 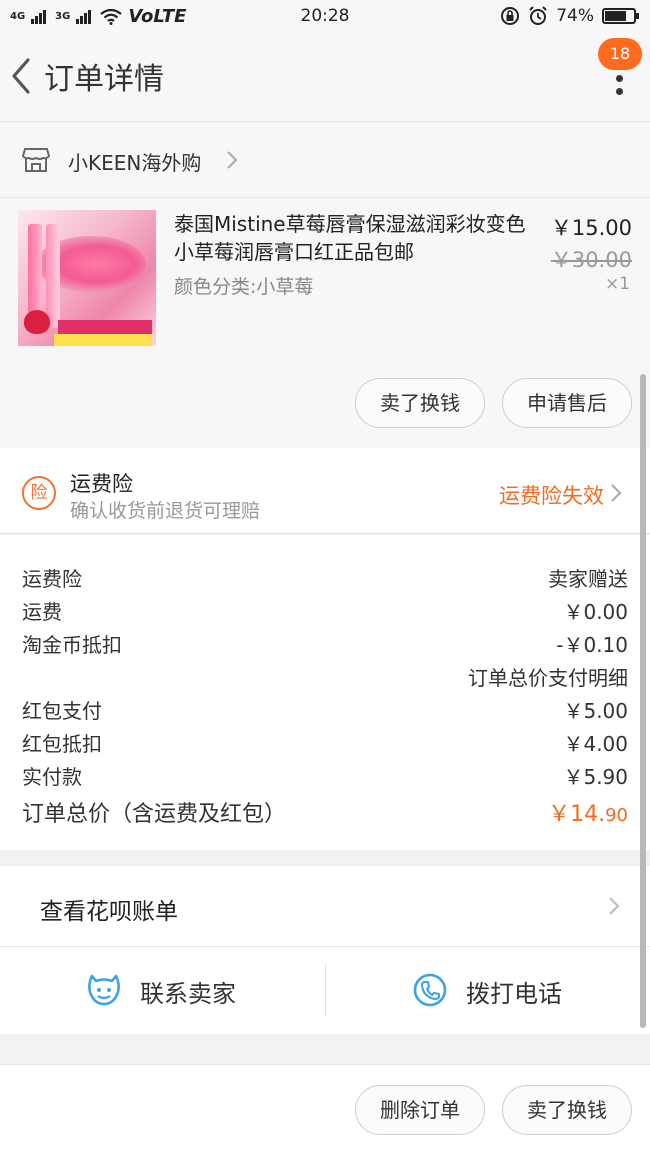 What do you see at coordinates (325, 160) in the screenshot?
I see `shop-row: 小KEEN海外购` at bounding box center [325, 160].